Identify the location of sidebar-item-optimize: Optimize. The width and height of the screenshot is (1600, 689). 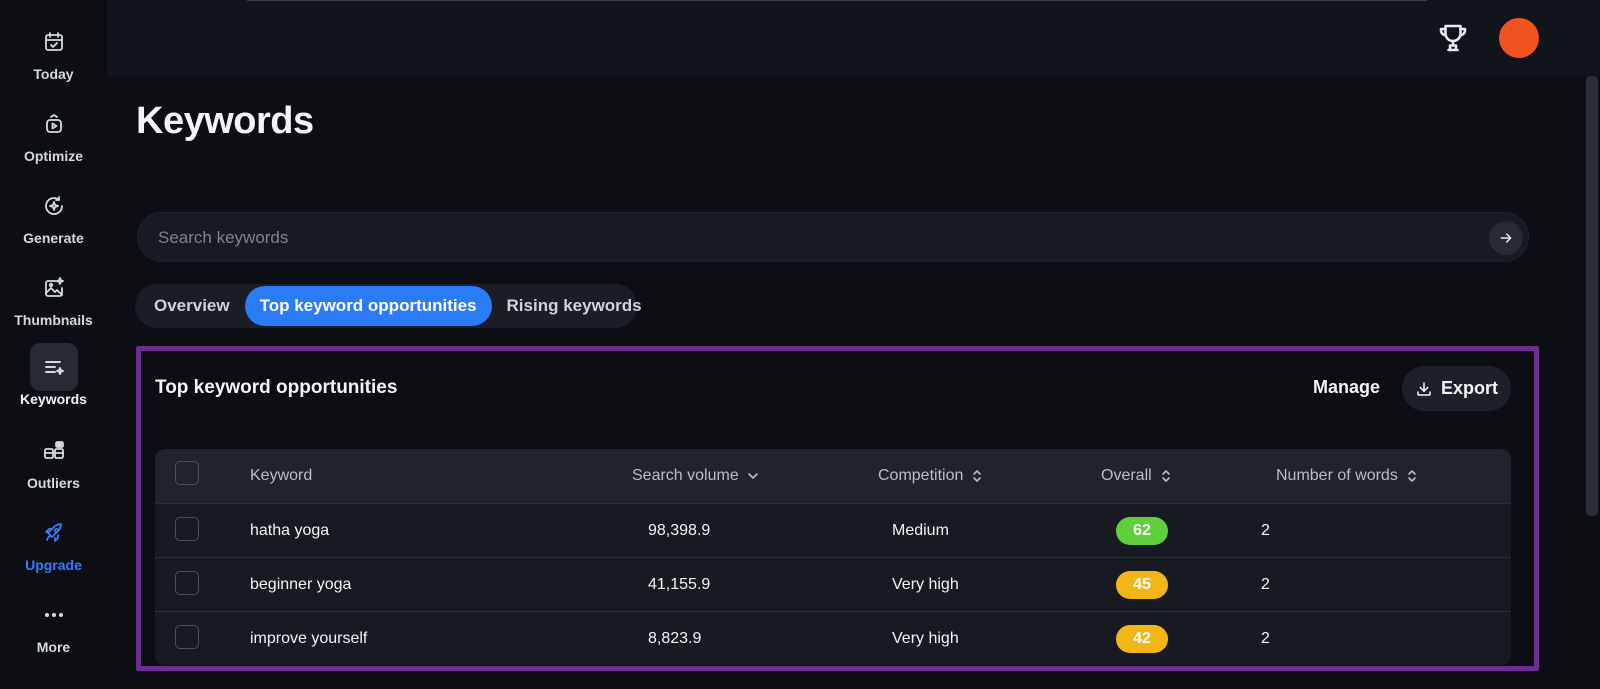
(53, 132).